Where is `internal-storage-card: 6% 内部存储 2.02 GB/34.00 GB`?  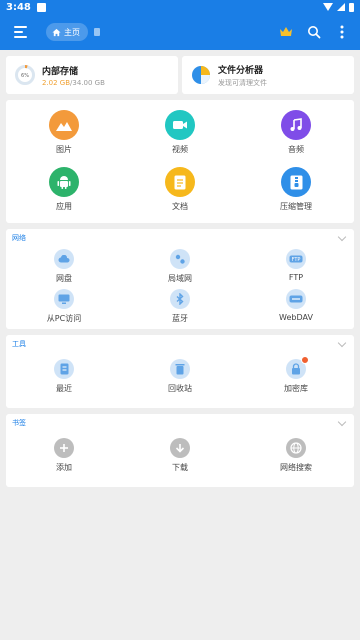
internal-storage-card: 6% 内部存储 2.02 GB/34.00 GB is located at coordinates (92, 75).